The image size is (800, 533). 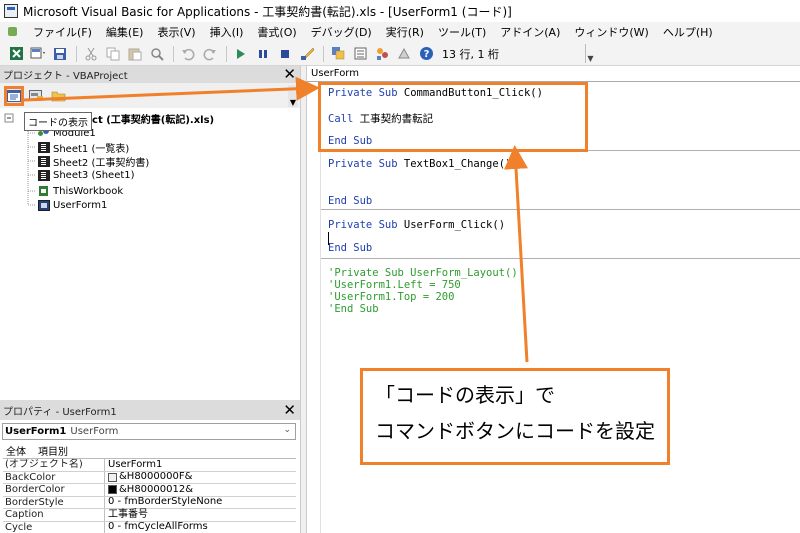 What do you see at coordinates (36, 96) in the screenshot?
I see `view-object-icon` at bounding box center [36, 96].